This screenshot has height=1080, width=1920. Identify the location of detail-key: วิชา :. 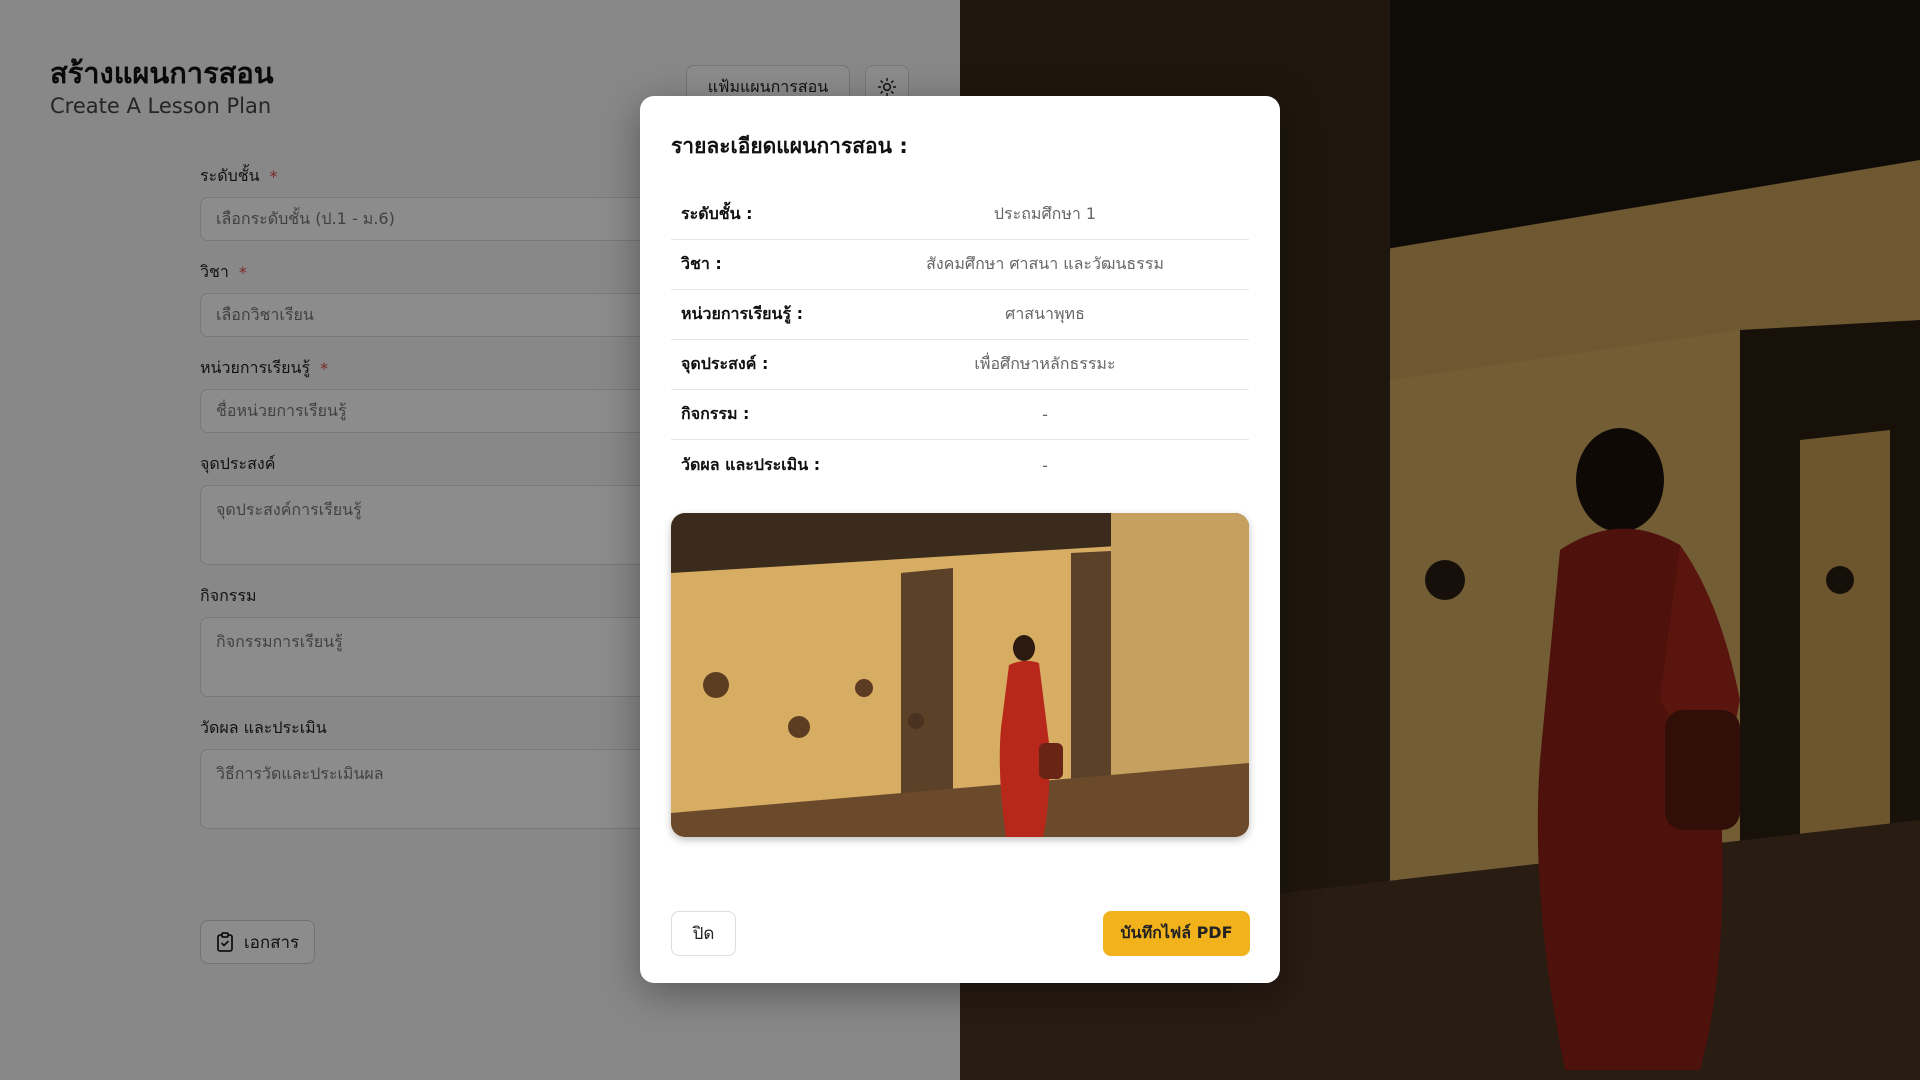
(701, 263).